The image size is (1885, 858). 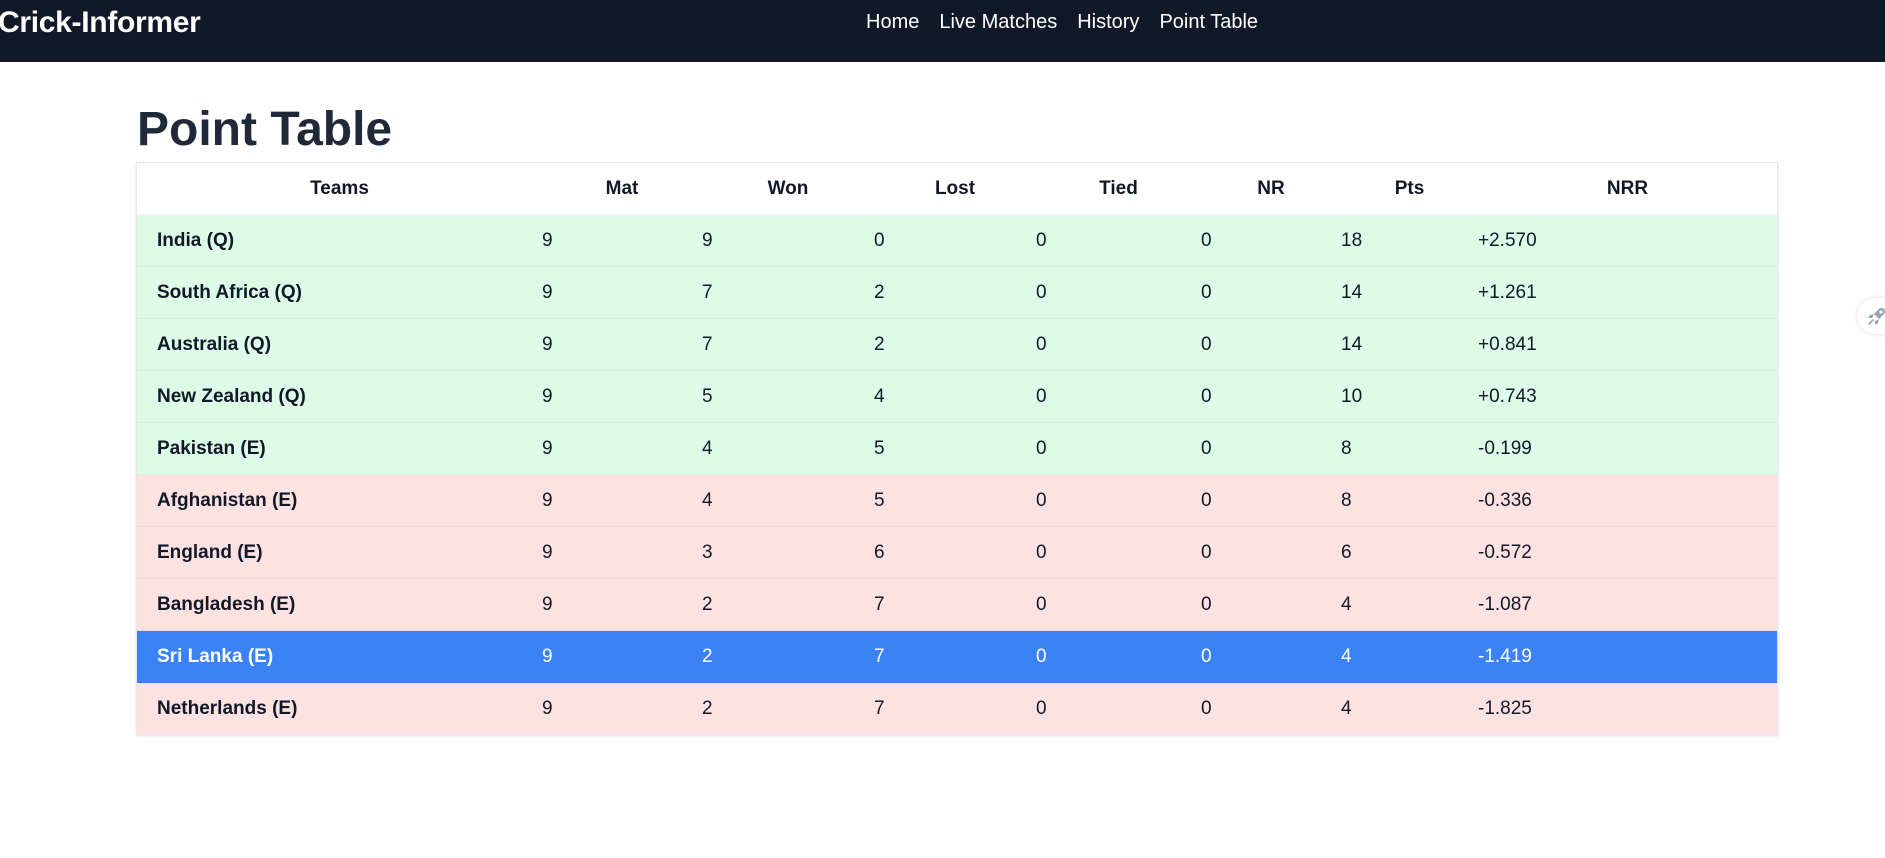 I want to click on cell-team: India (Q), so click(x=339, y=240).